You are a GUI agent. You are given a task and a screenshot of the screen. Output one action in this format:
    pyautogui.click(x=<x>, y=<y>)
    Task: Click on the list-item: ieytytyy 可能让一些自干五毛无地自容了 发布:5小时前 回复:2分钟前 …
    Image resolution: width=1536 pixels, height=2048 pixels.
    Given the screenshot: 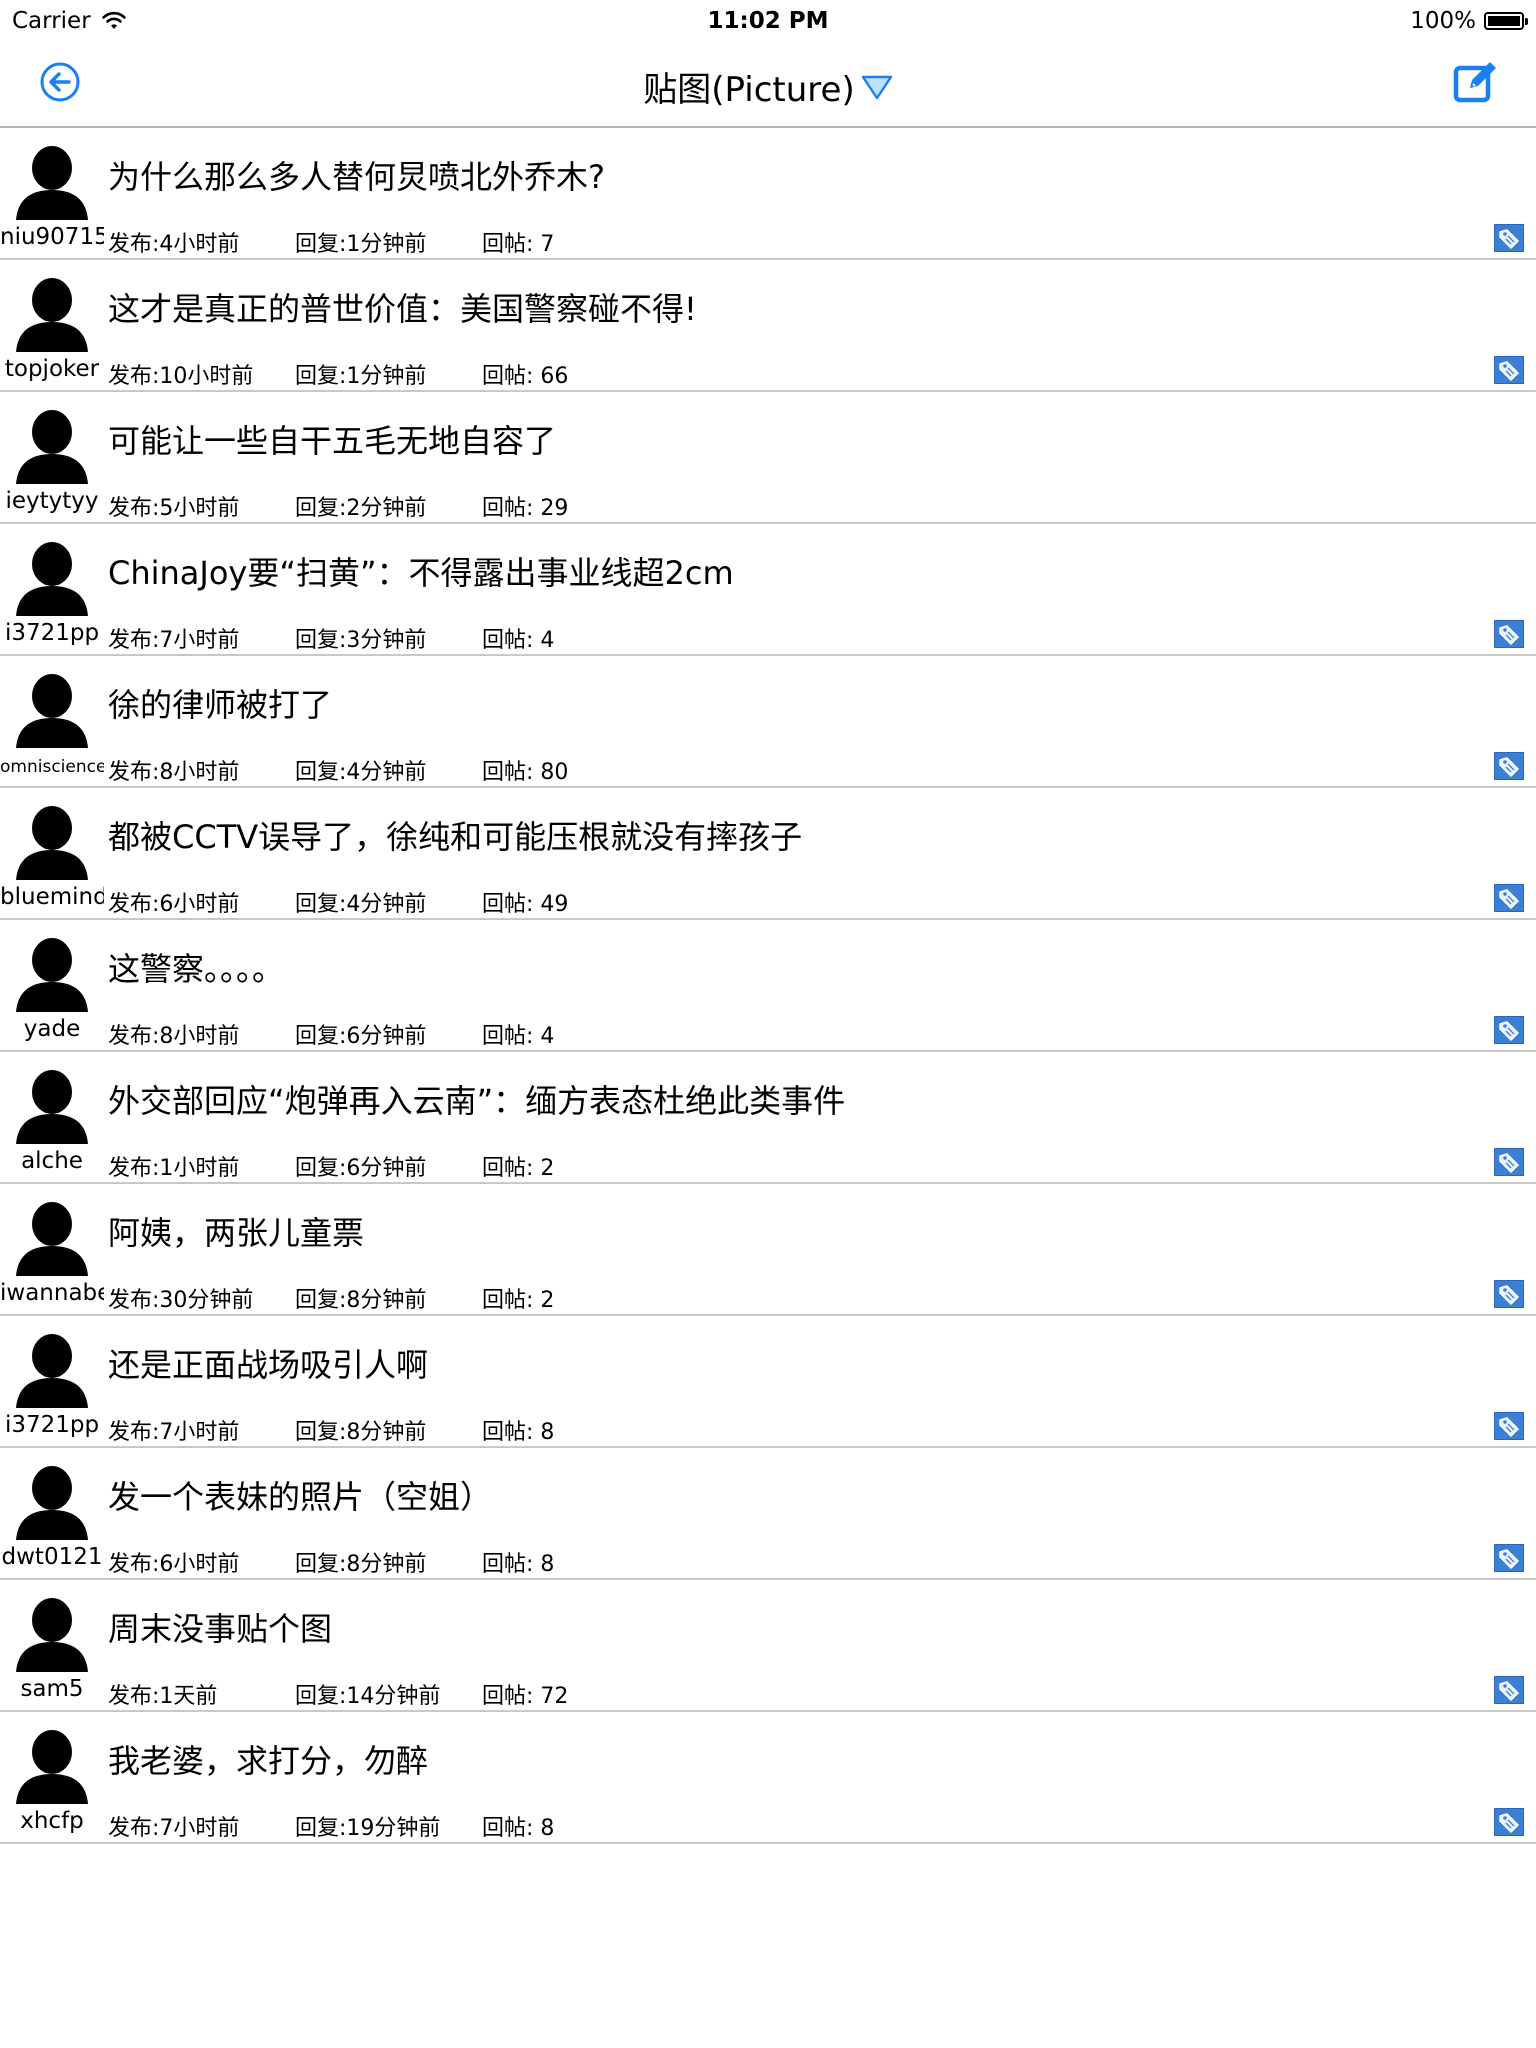 What is the action you would take?
    pyautogui.click(x=768, y=458)
    